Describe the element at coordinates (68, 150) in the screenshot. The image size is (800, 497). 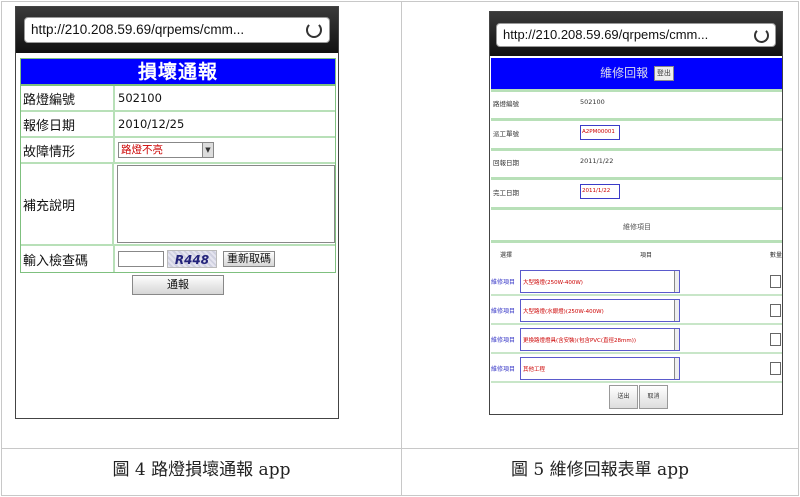
I see `fault-label: 故障情形` at that location.